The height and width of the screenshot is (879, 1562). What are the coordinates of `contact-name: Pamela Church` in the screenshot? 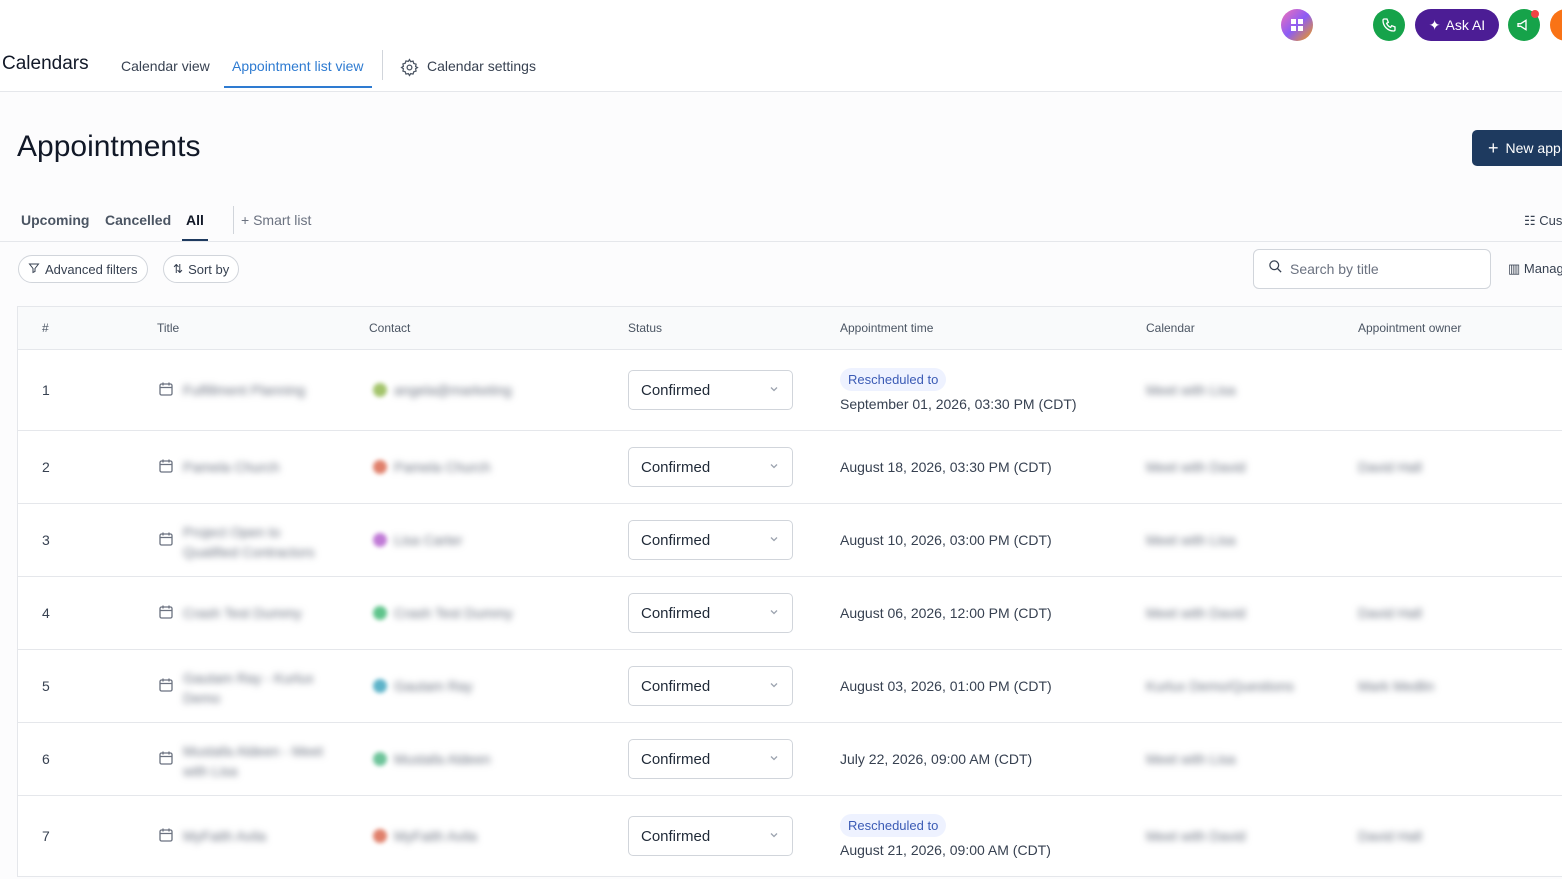 It's located at (494, 467).